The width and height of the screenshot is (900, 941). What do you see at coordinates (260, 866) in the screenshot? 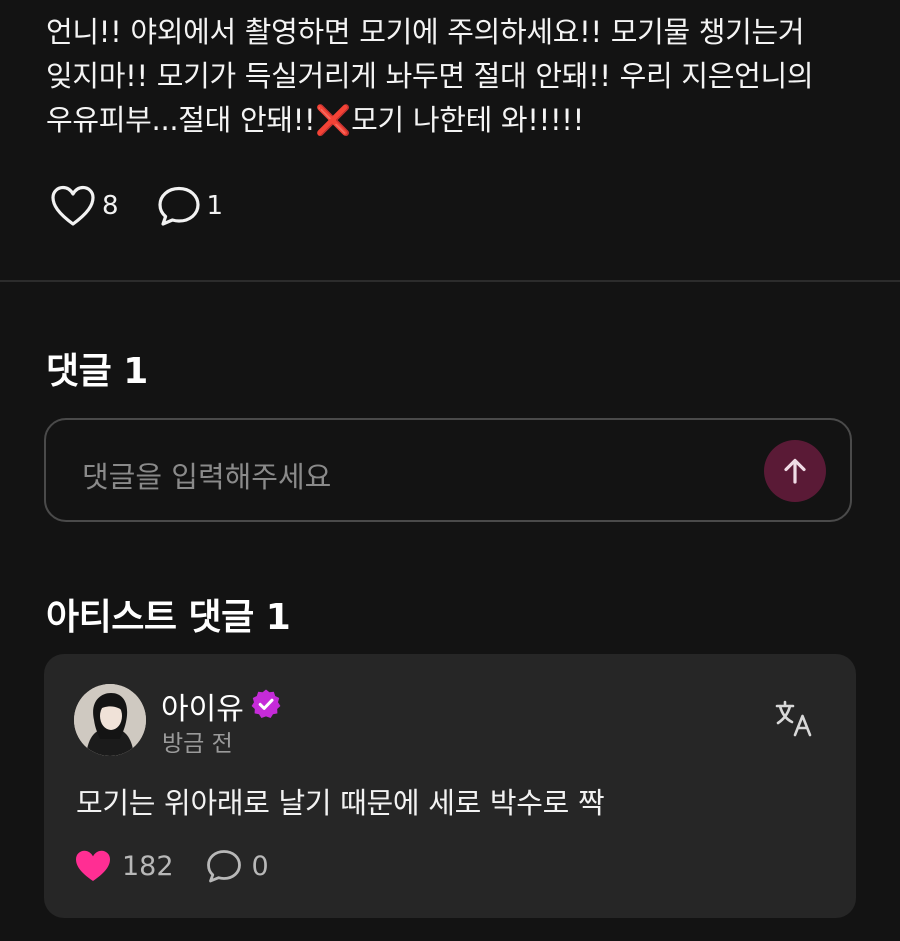
I see `artist-comment-reply-count: 0` at bounding box center [260, 866].